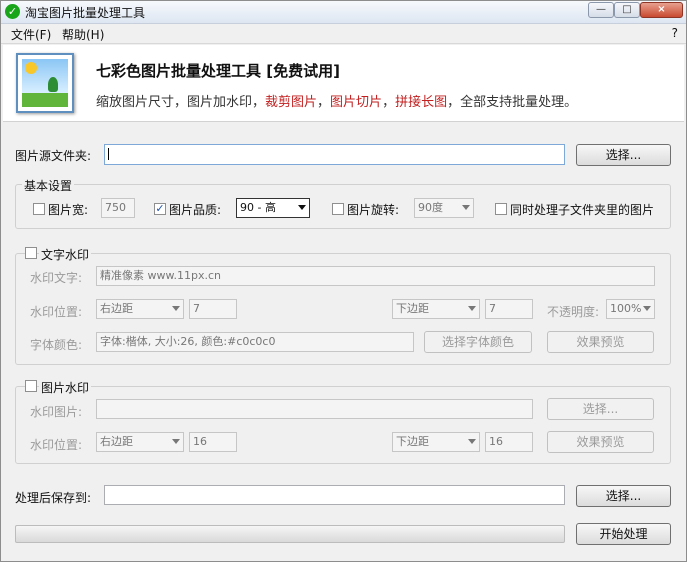 Image resolution: width=687 pixels, height=562 pixels. What do you see at coordinates (337, 102) in the screenshot?
I see `banner-description: 缩放图片尺寸，图片加水印，裁剪图片，图片切片，拼接长图，全部支持批量处理。` at bounding box center [337, 102].